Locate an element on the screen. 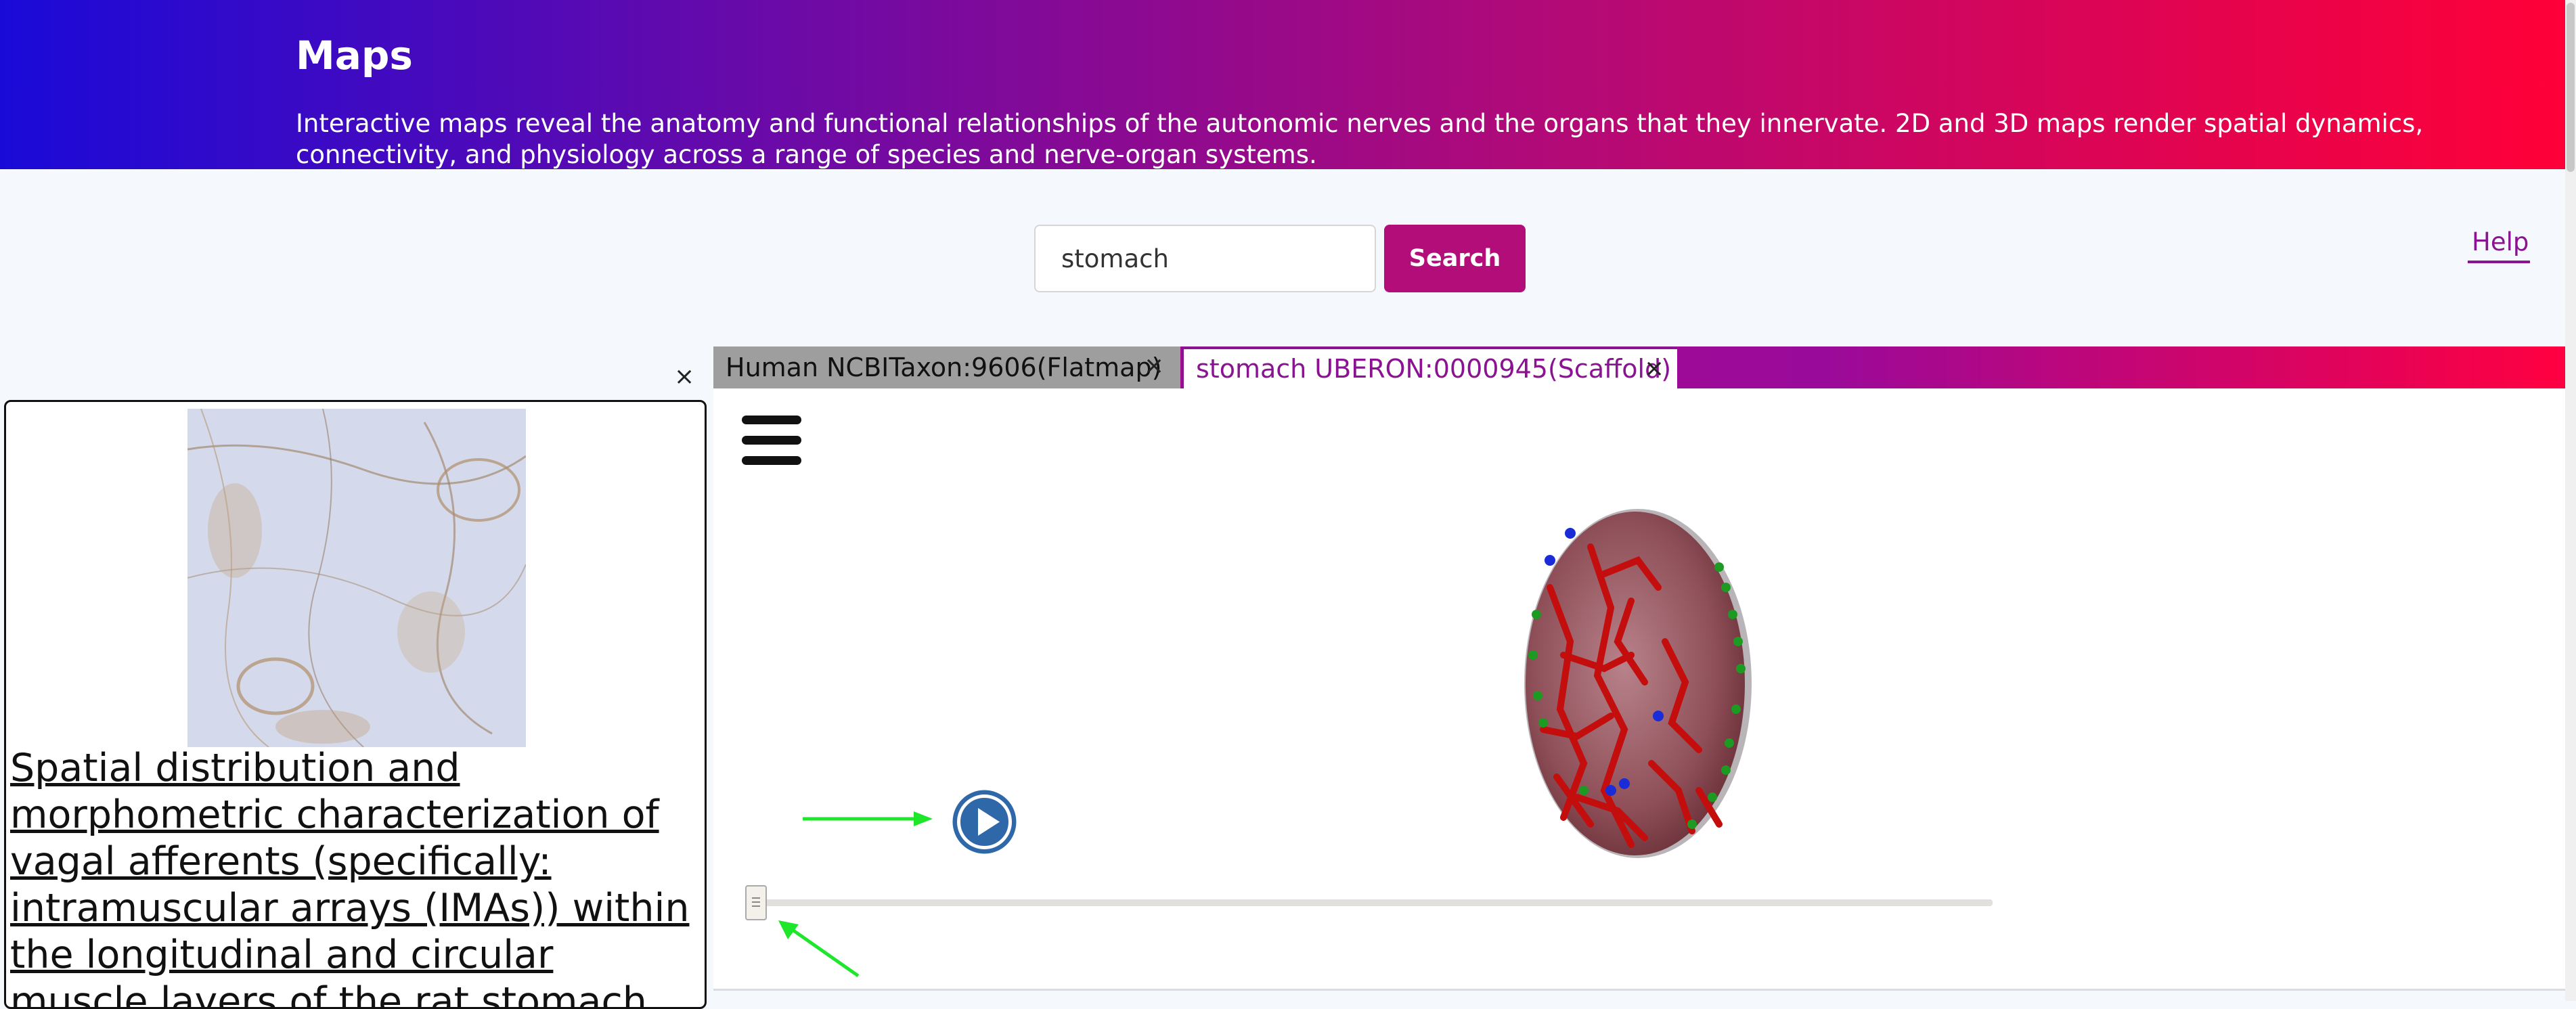 This screenshot has height=1009, width=2576. stomach-3d-model is located at coordinates (1639, 683).